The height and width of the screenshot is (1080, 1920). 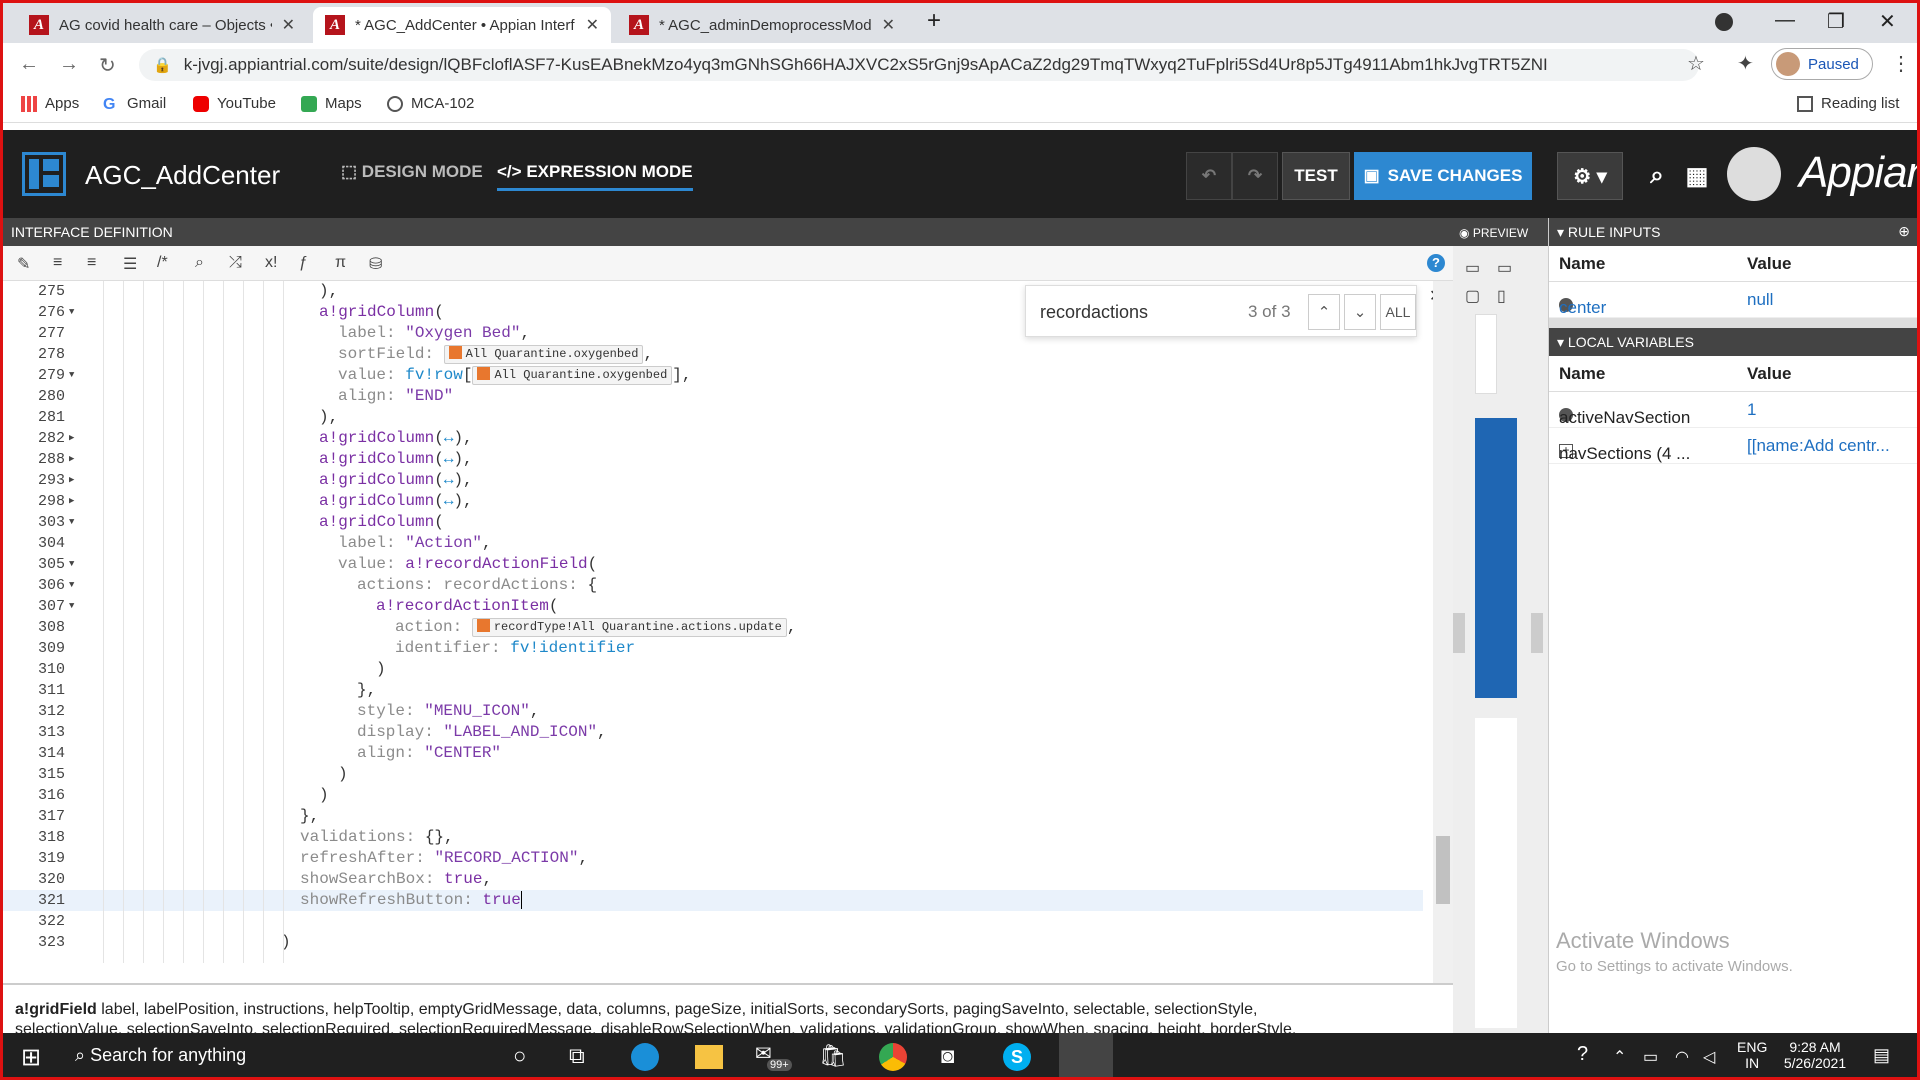 I want to click on forward-icon: →, so click(x=69, y=64).